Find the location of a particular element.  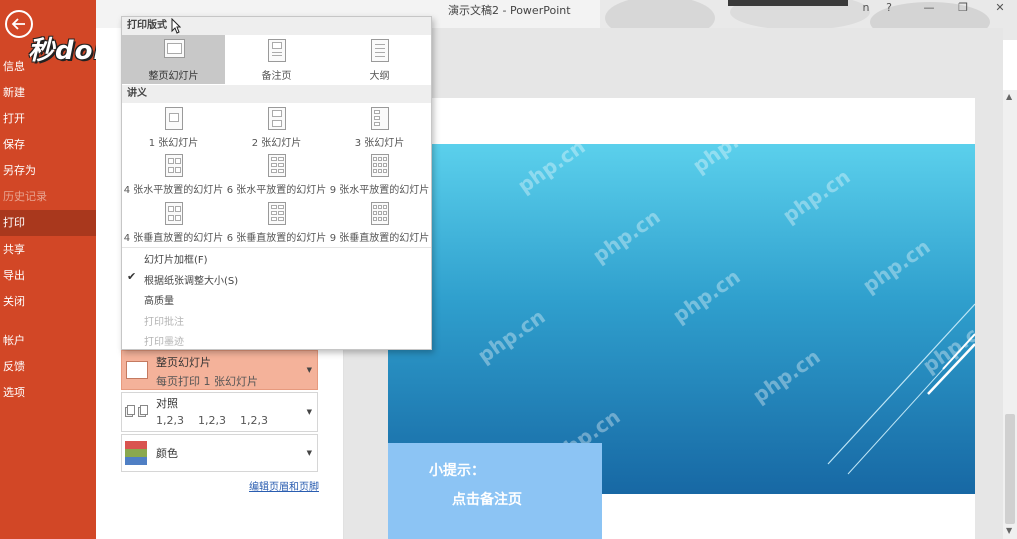

sidebar-item-share: 共享 is located at coordinates (48, 250).